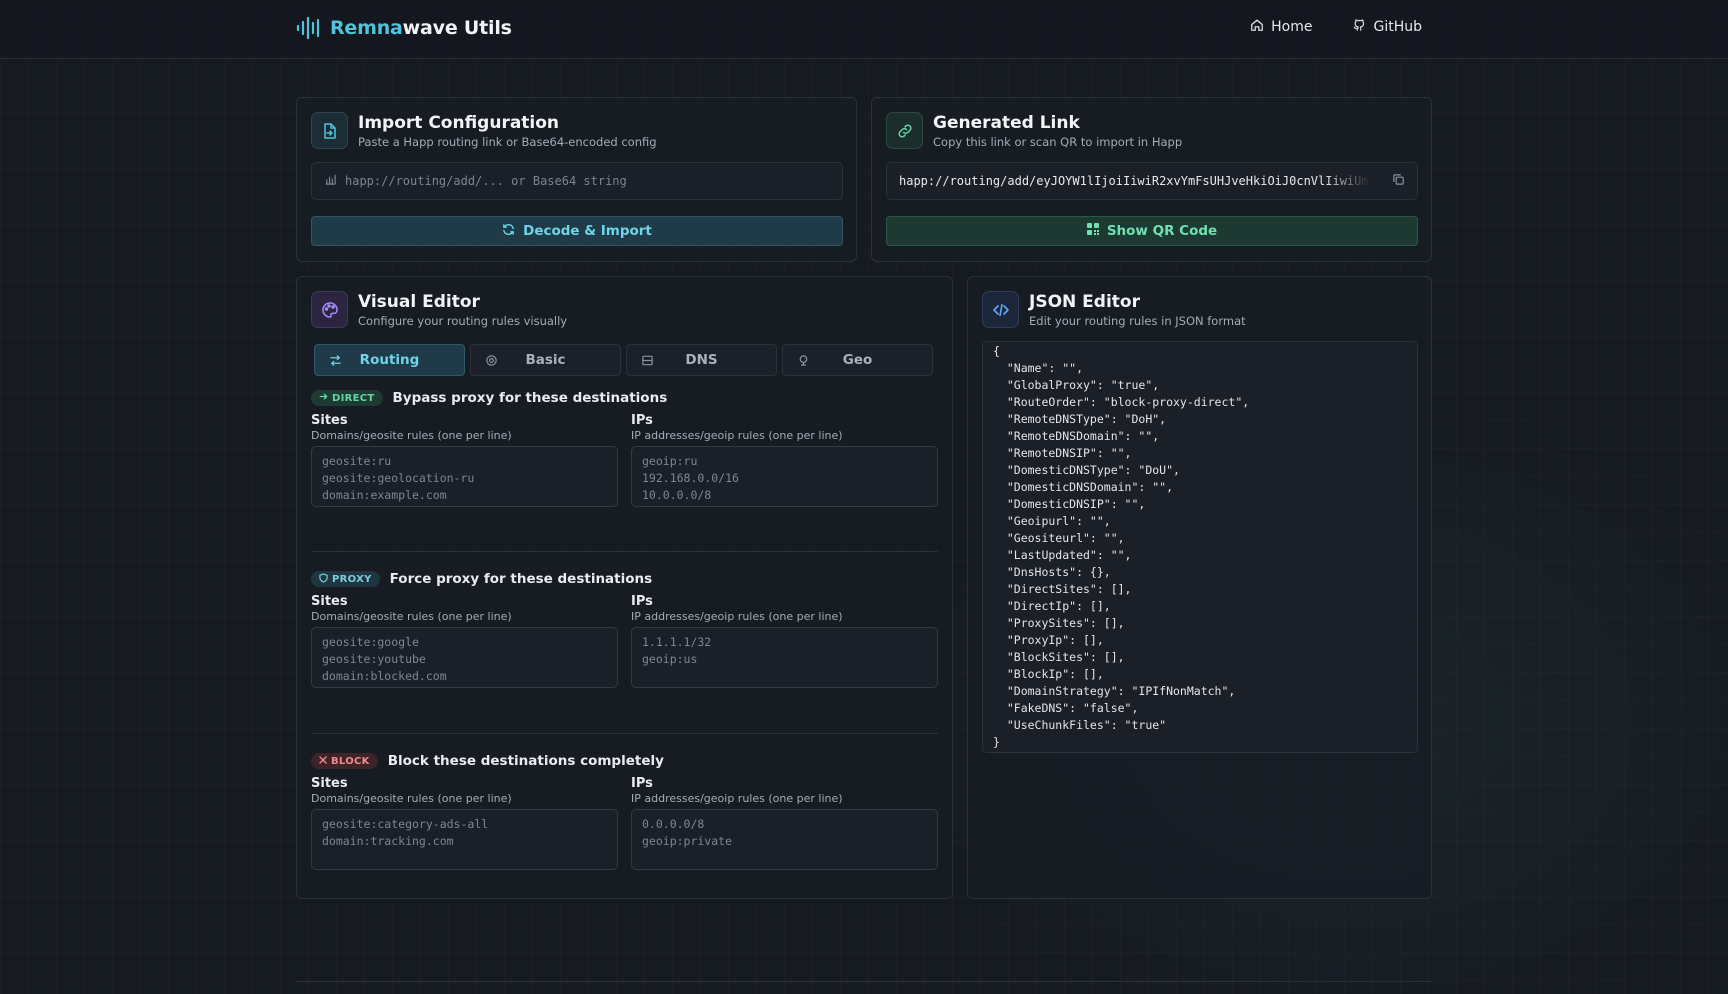  I want to click on tab-basic: Basic, so click(545, 360).